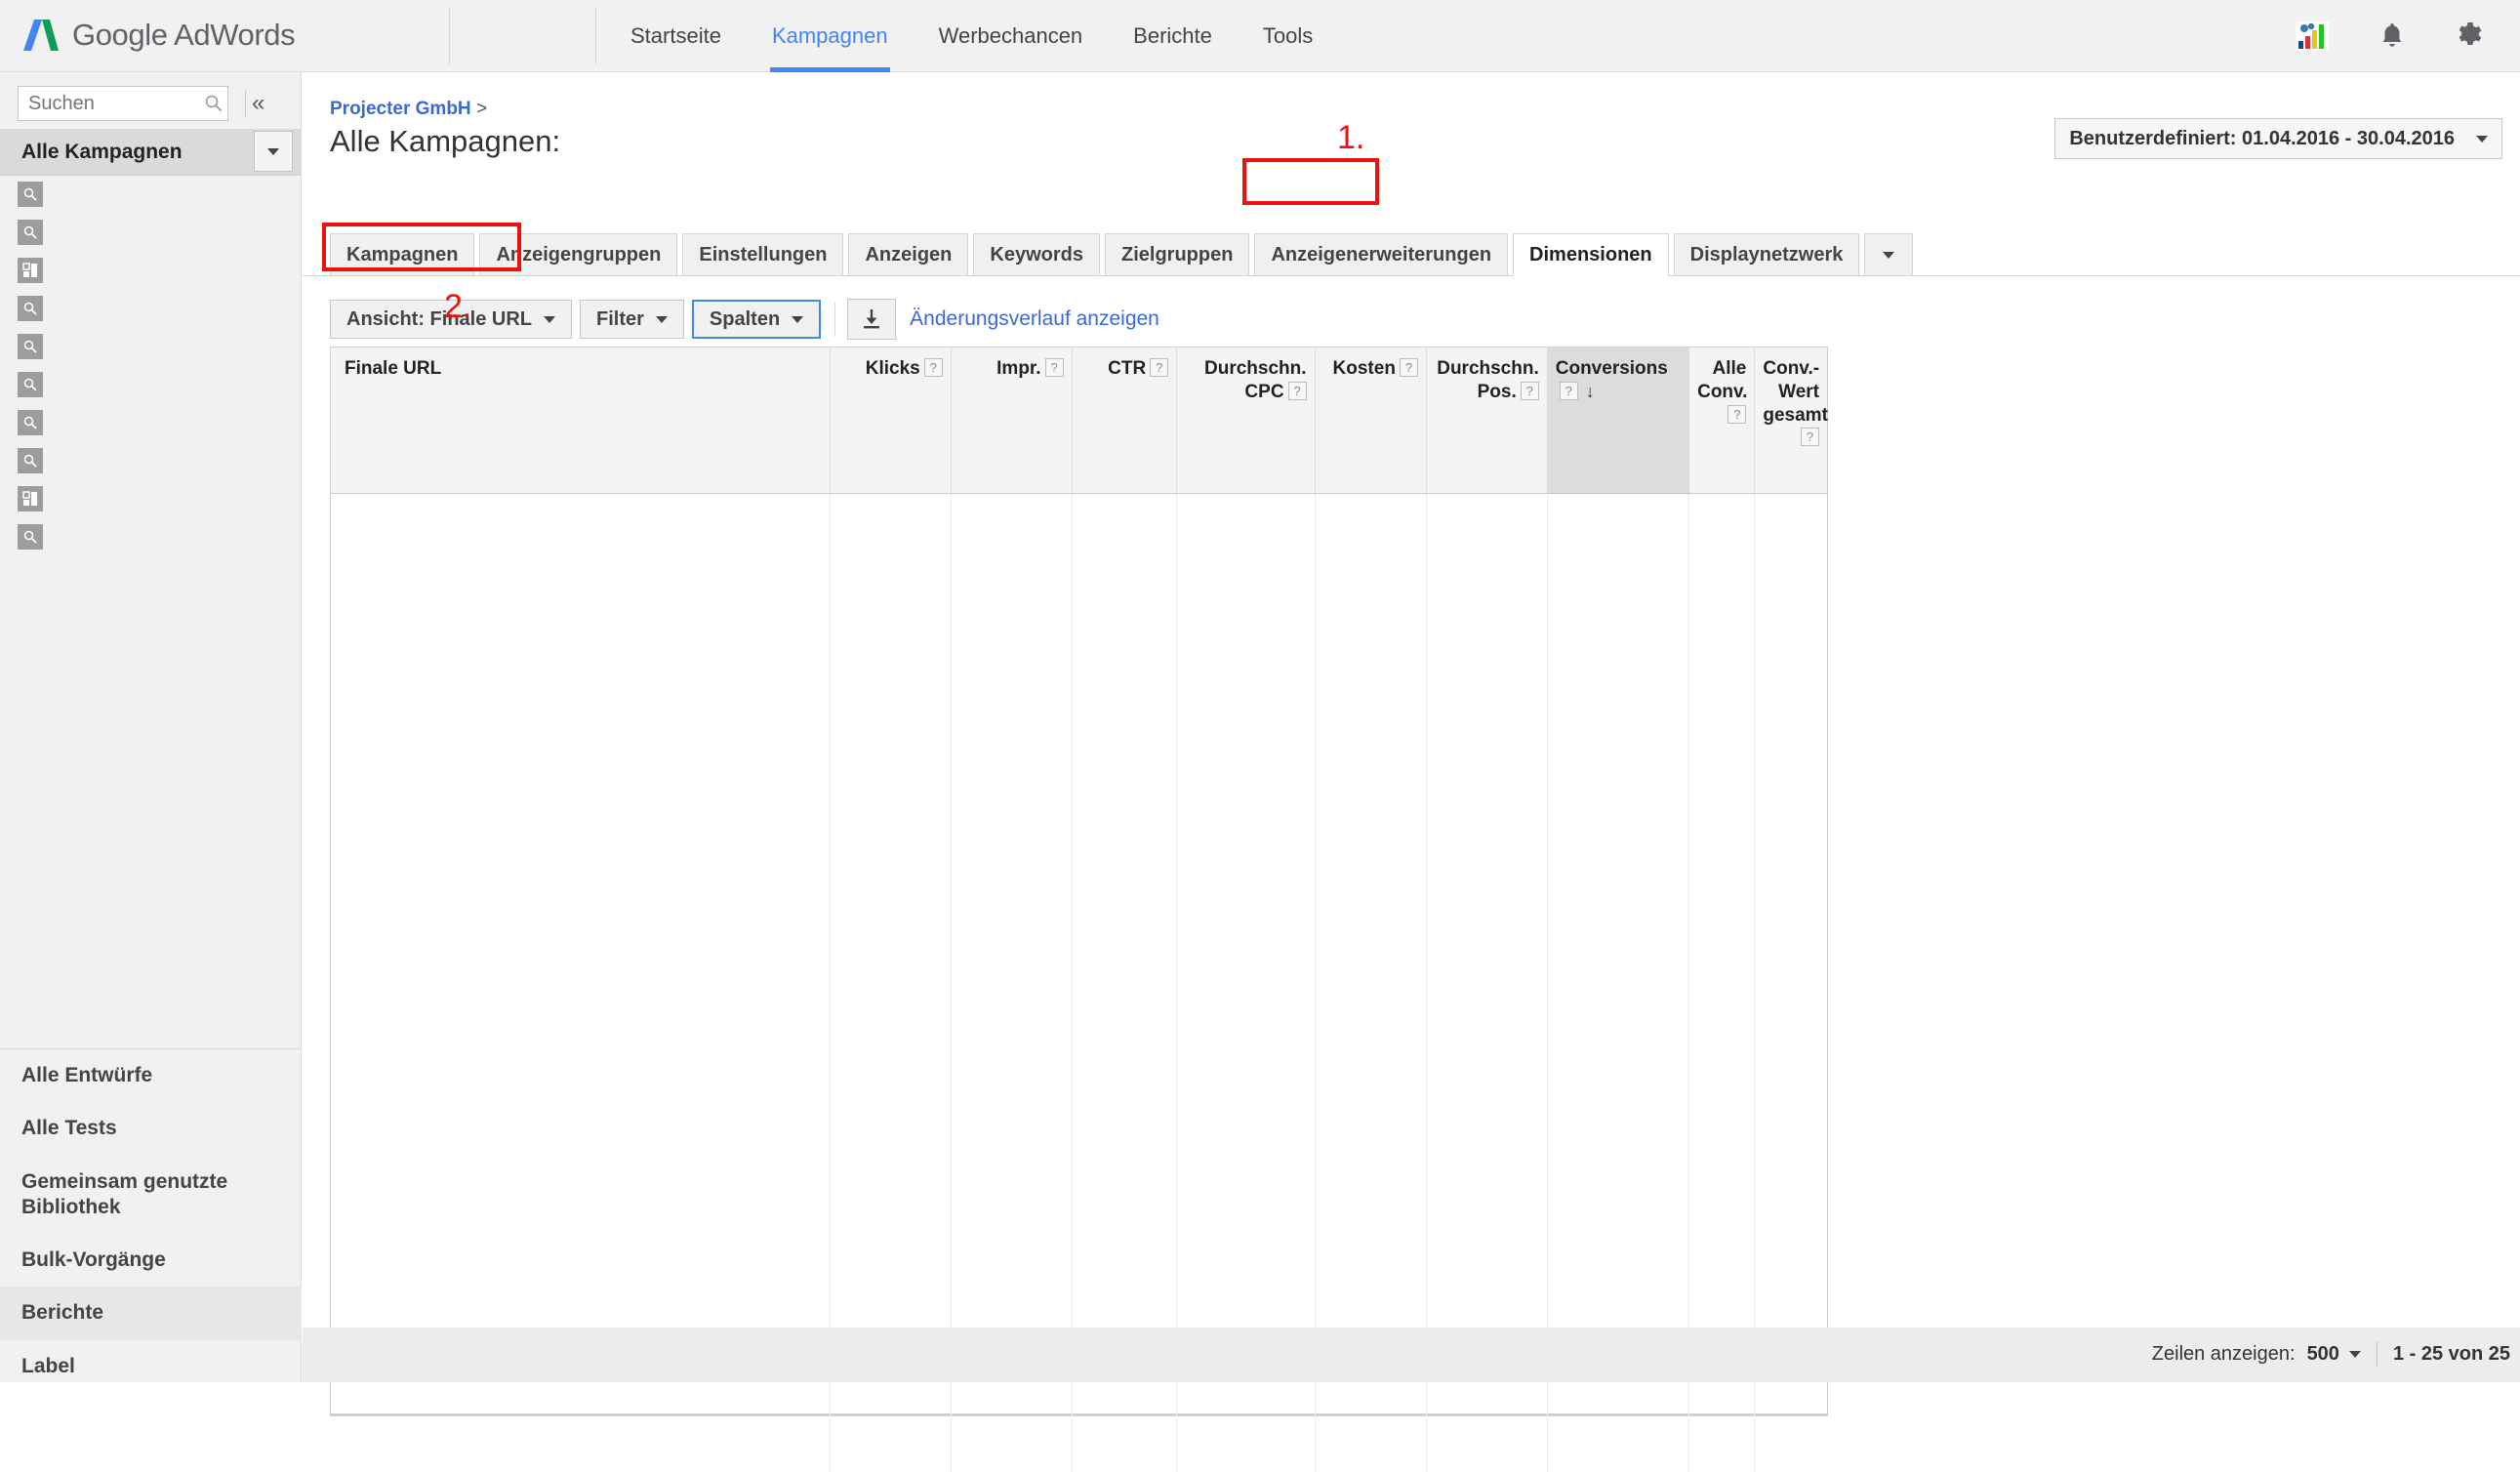 This screenshot has width=2520, height=1472. What do you see at coordinates (1722, 421) in the screenshot?
I see `column-header-alle-conv: Alle Conv.?` at bounding box center [1722, 421].